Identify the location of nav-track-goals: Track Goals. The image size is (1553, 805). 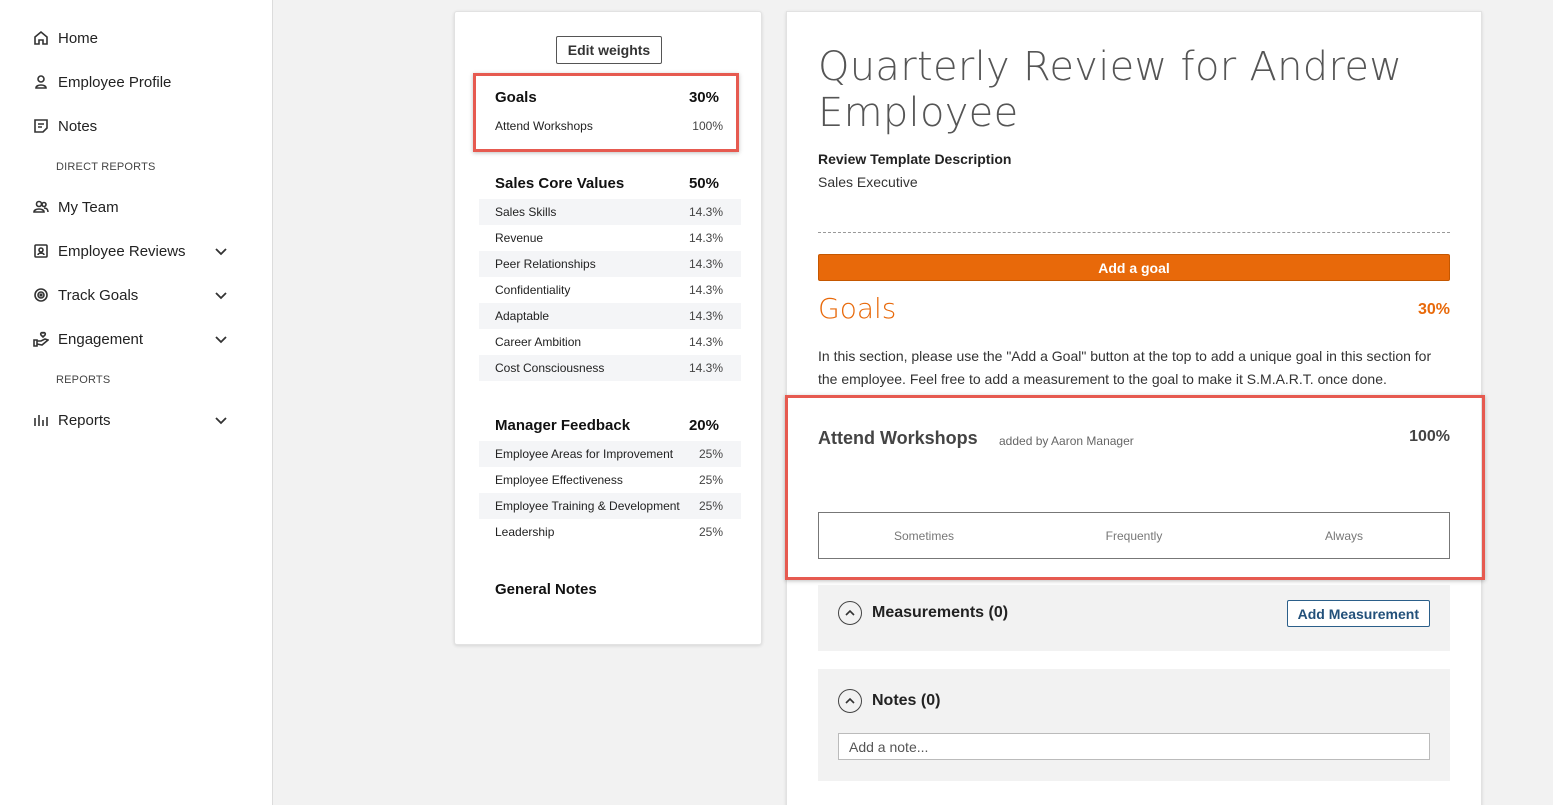
(85, 295).